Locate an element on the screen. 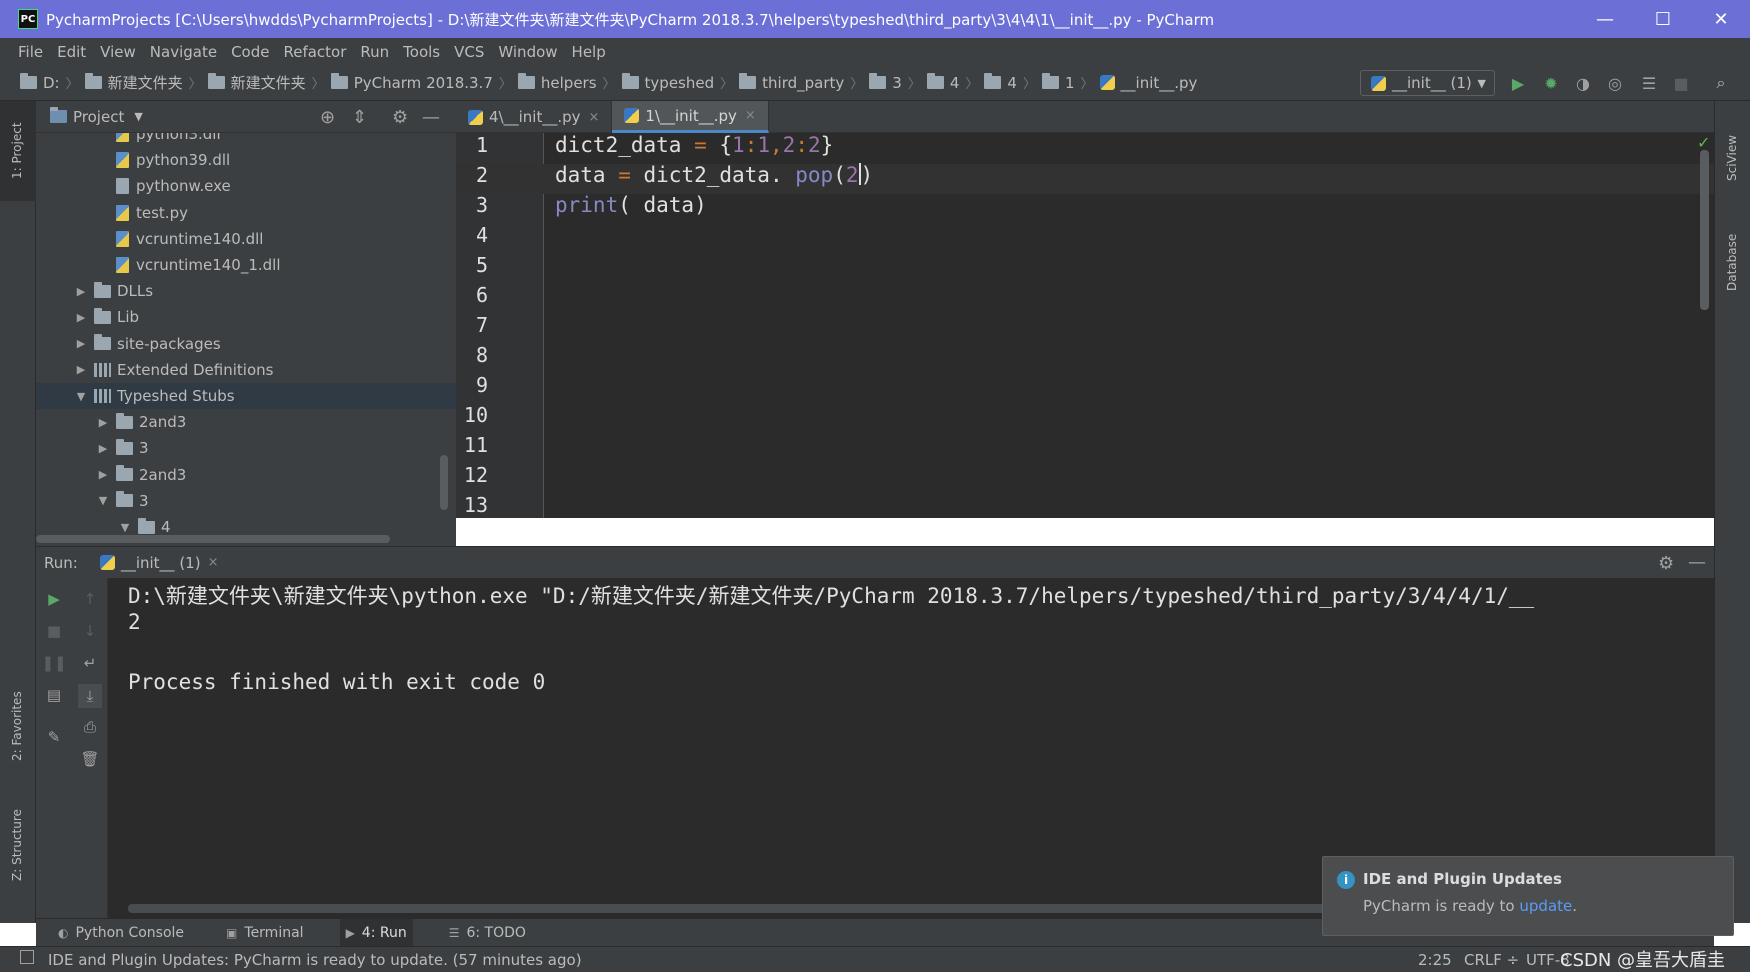 This screenshot has height=980, width=1750. breadcrumb-item: third_party is located at coordinates (791, 82).